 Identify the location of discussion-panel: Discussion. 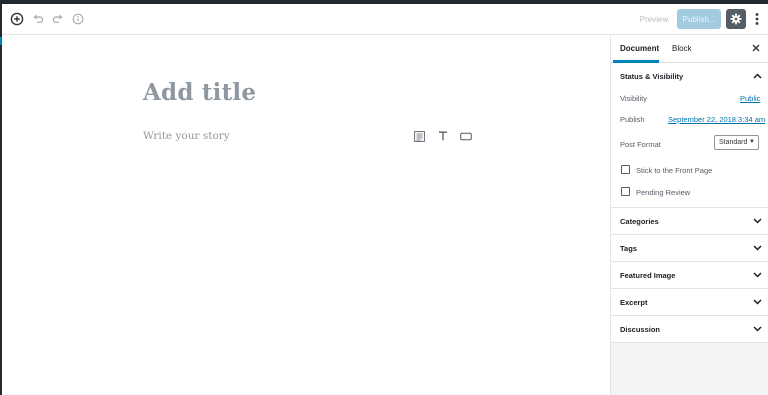
(689, 329).